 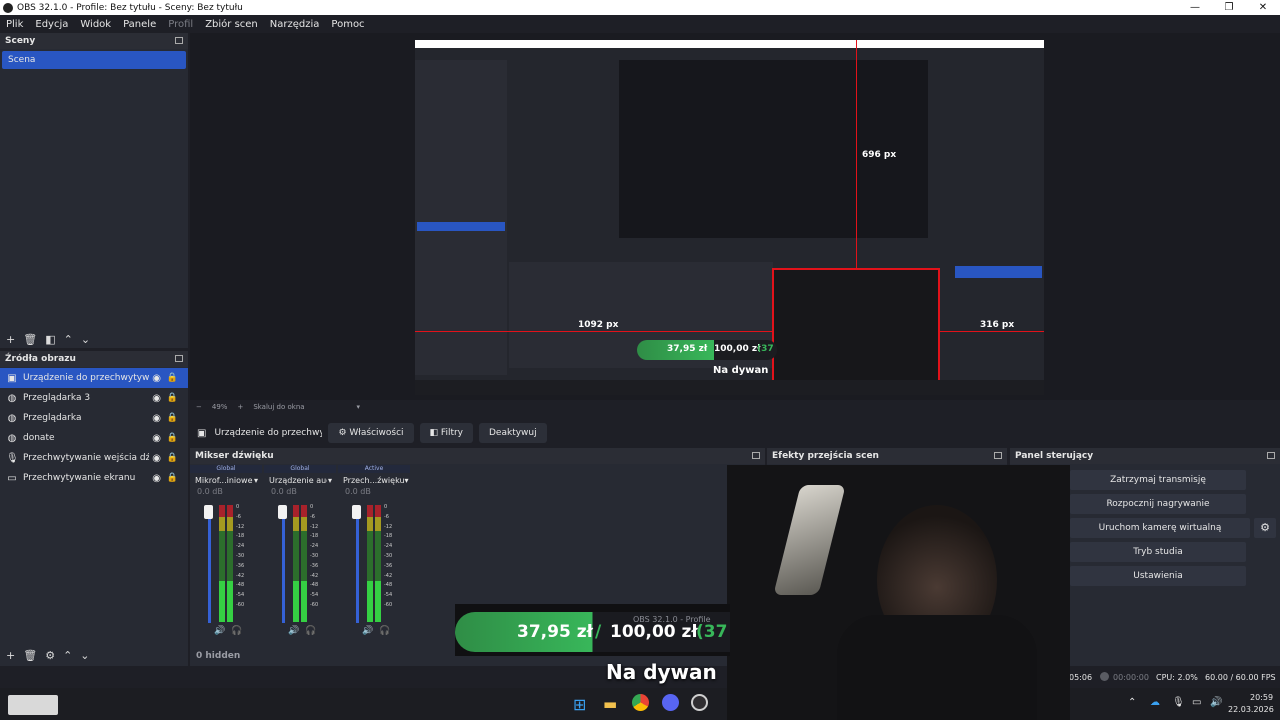 What do you see at coordinates (226, 479) in the screenshot?
I see `channel-name: Mikrof...iniowe ▾` at bounding box center [226, 479].